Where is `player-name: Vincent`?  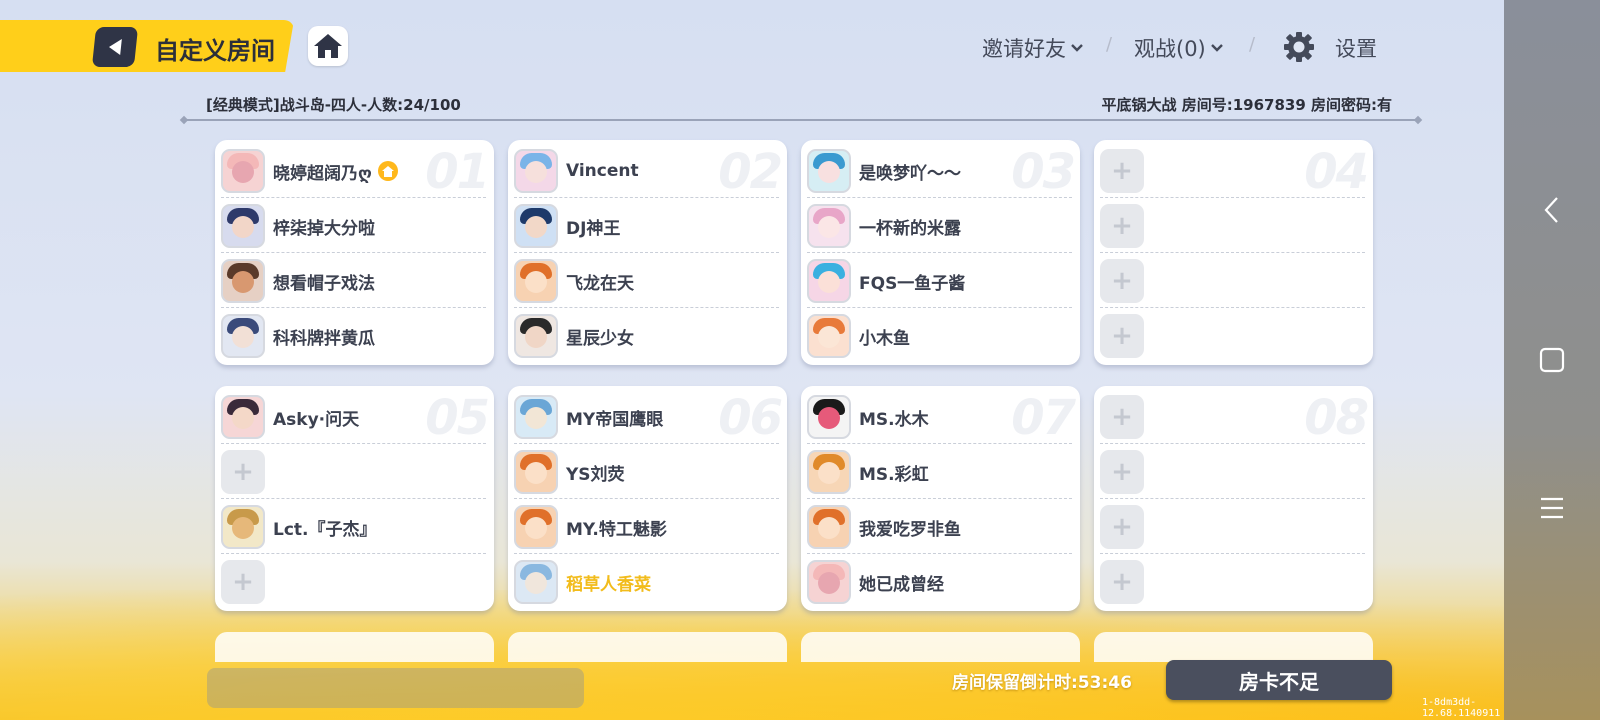 player-name: Vincent is located at coordinates (602, 171).